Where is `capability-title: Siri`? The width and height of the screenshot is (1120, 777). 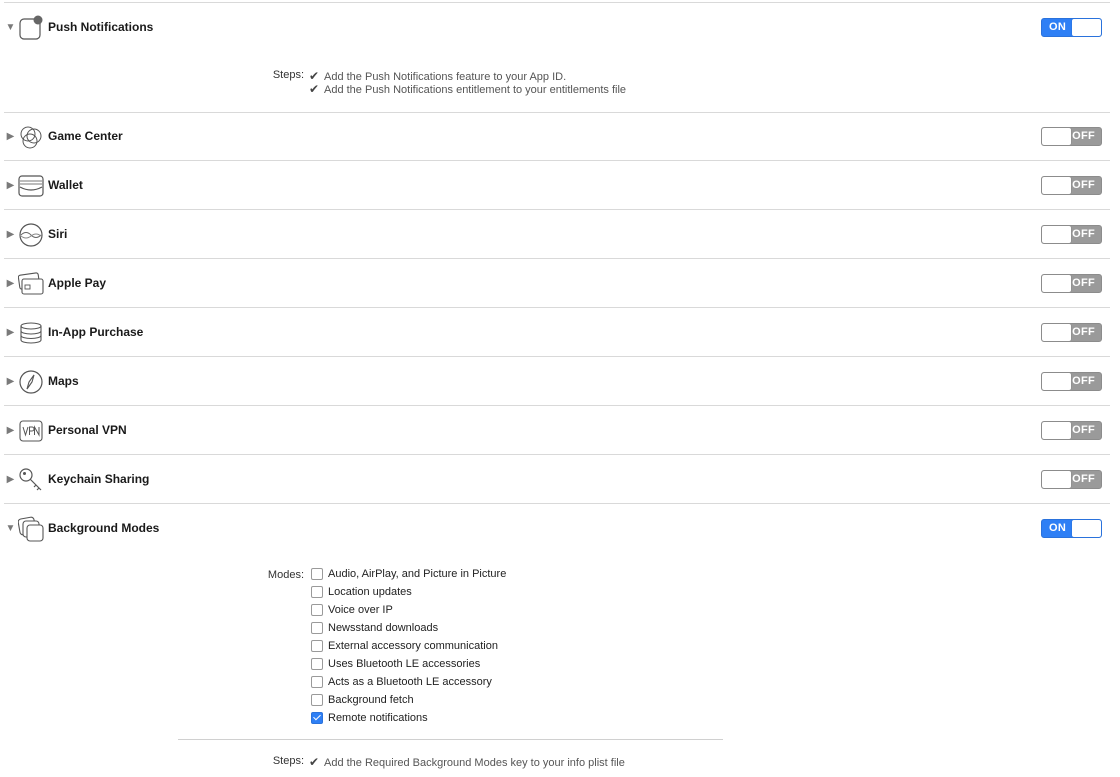 capability-title: Siri is located at coordinates (58, 234).